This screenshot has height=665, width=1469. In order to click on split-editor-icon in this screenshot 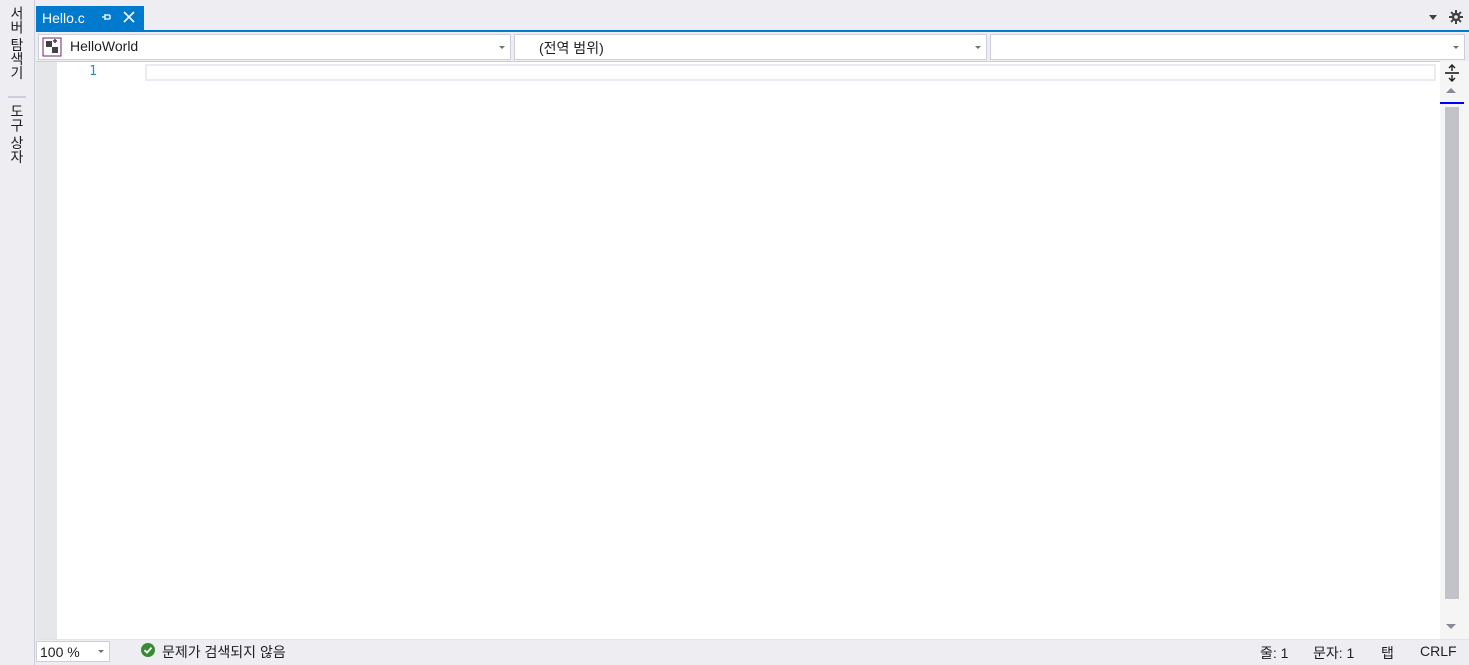, I will do `click(1452, 73)`.